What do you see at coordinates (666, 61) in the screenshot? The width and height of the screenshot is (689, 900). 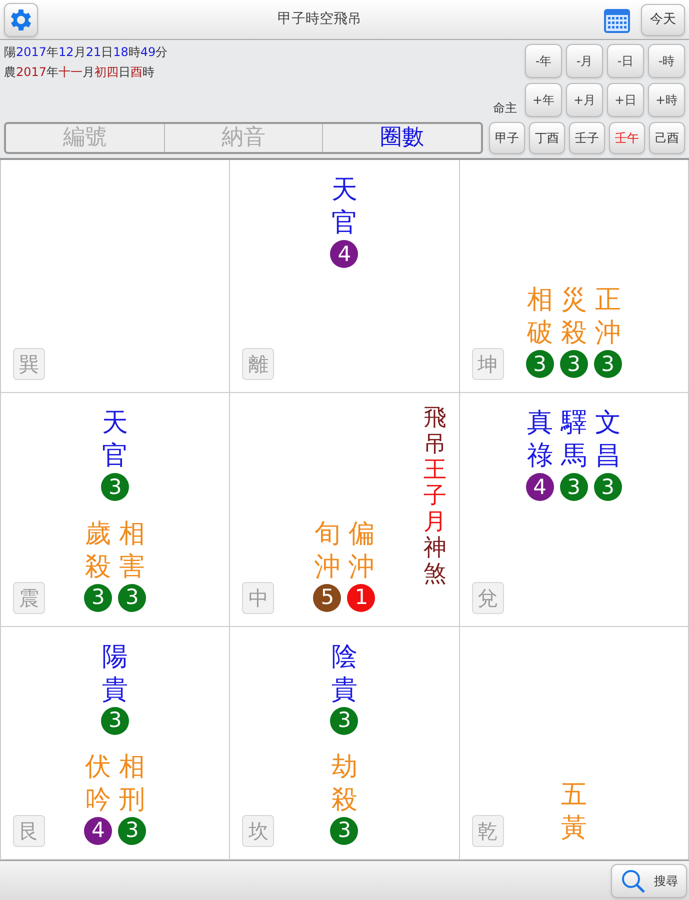 I see `step-button: -時` at bounding box center [666, 61].